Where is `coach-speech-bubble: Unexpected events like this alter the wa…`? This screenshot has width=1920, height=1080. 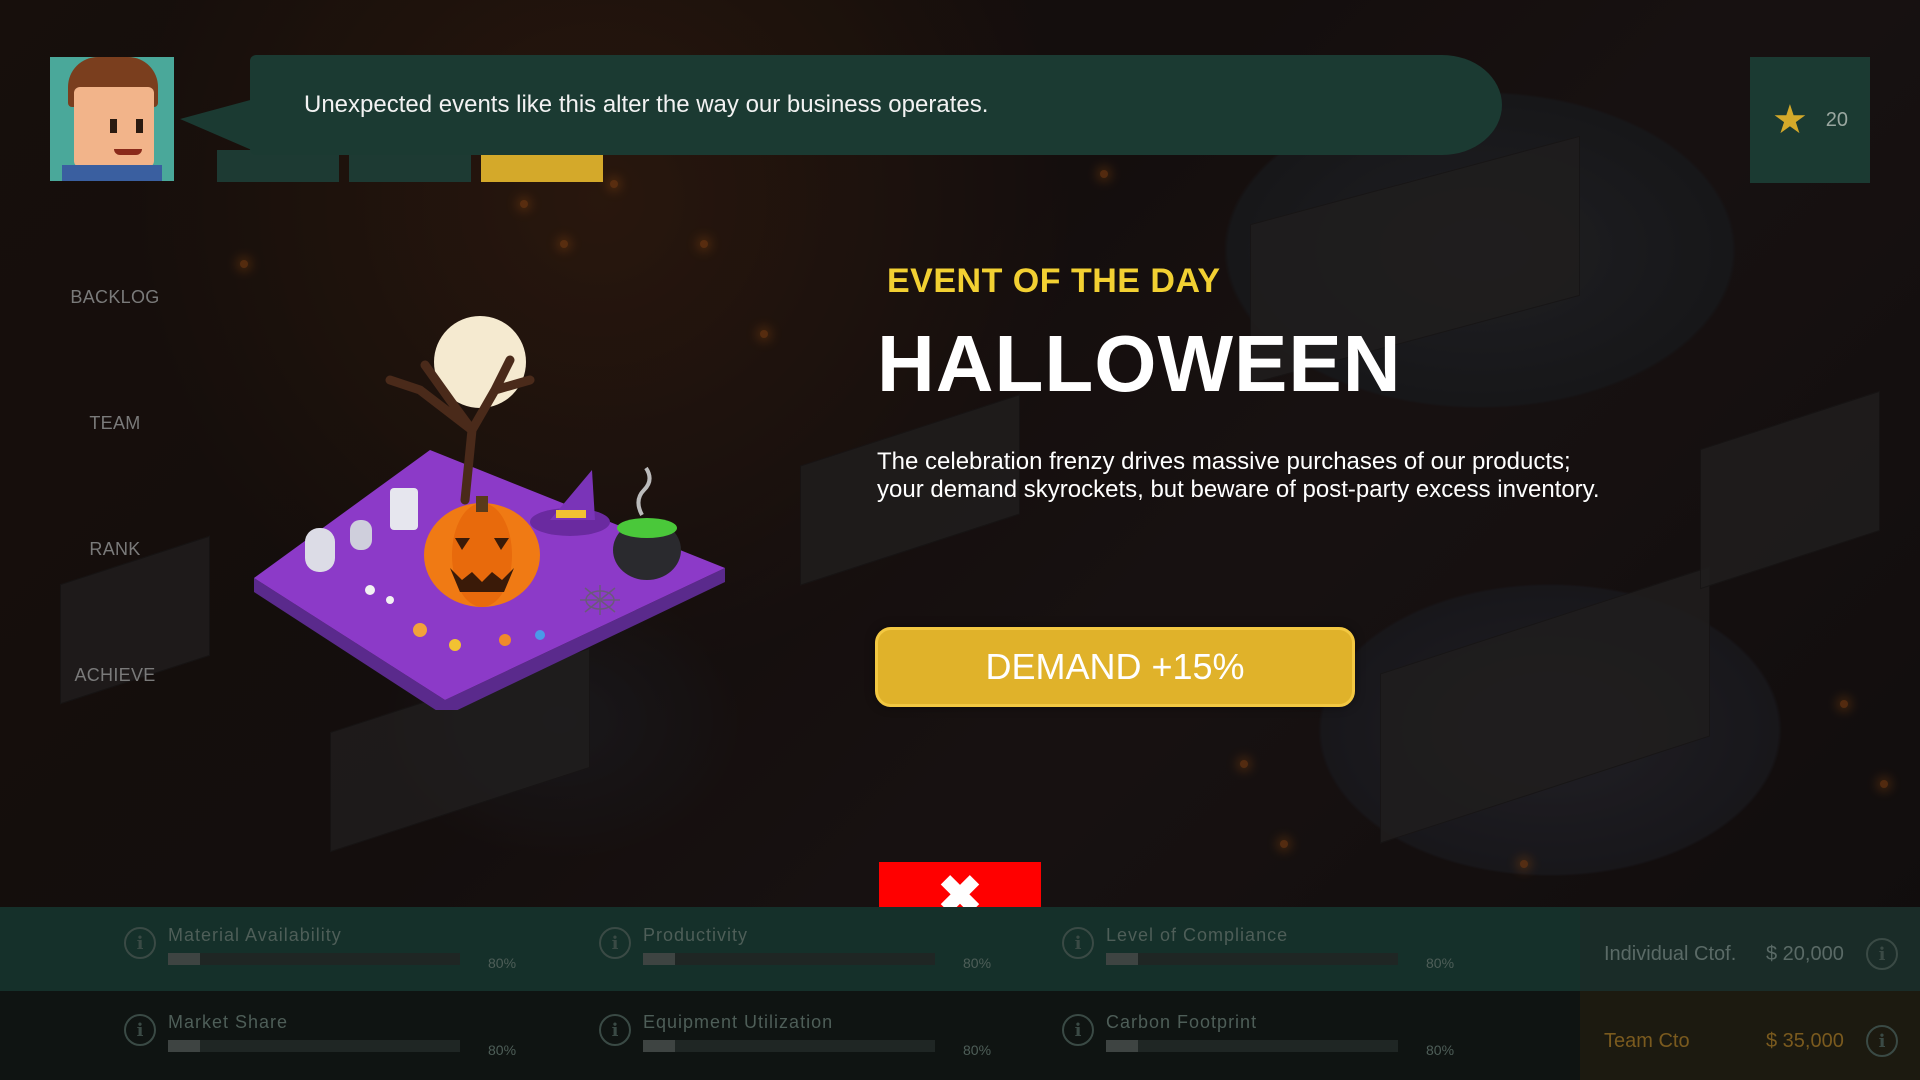
coach-speech-bubble: Unexpected events like this alter the wa… is located at coordinates (841, 105).